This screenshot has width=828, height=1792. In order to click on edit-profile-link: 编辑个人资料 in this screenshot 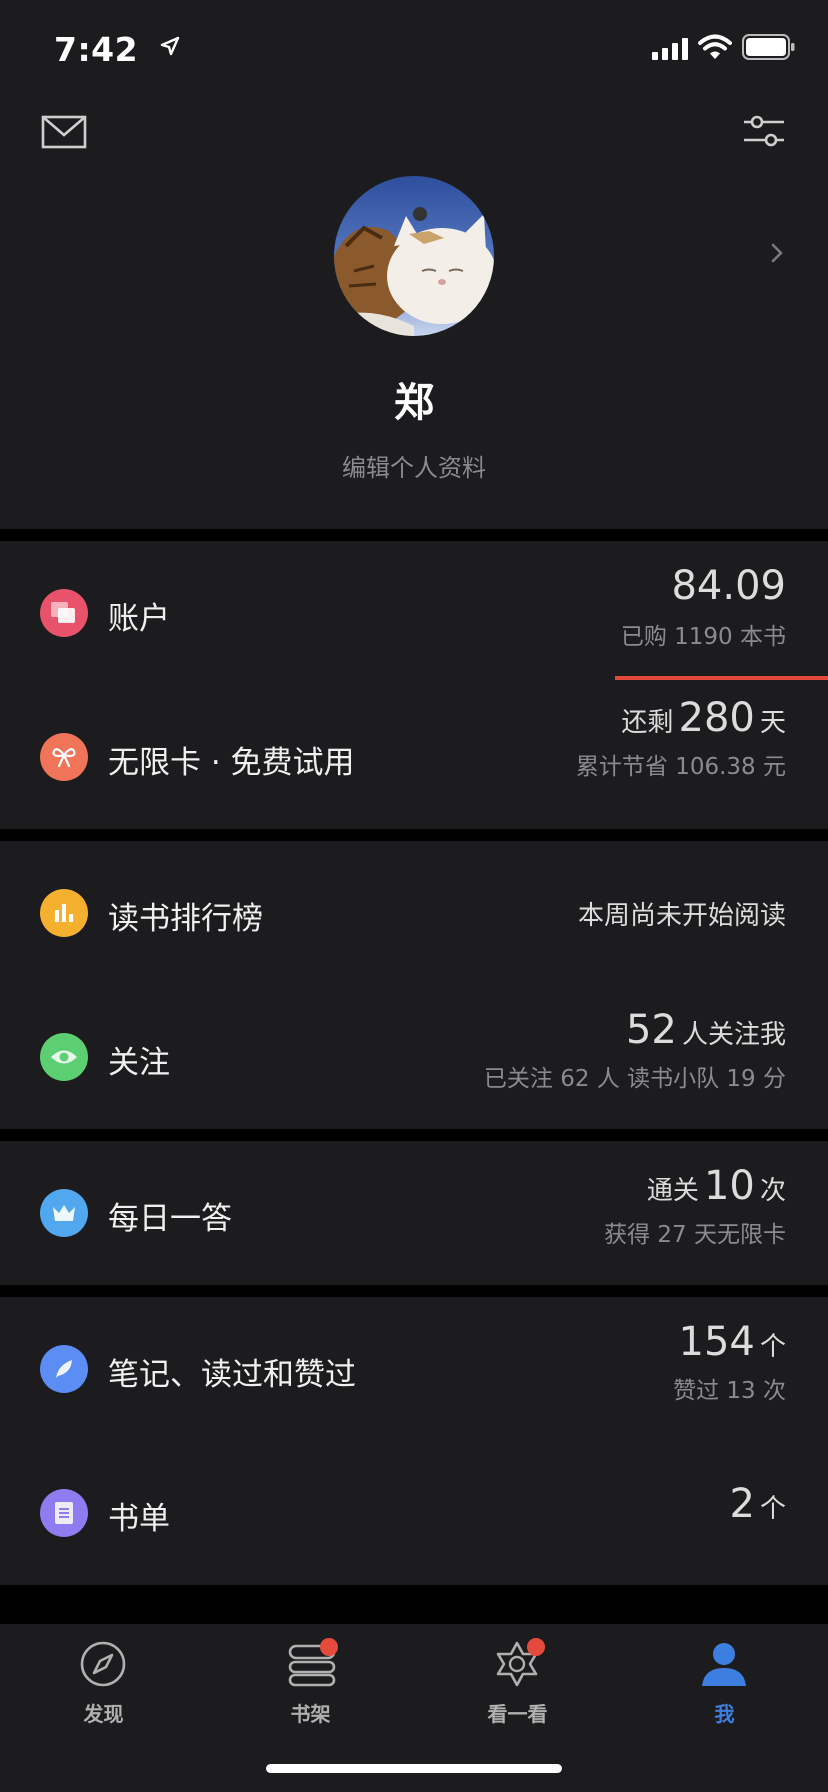, I will do `click(414, 465)`.